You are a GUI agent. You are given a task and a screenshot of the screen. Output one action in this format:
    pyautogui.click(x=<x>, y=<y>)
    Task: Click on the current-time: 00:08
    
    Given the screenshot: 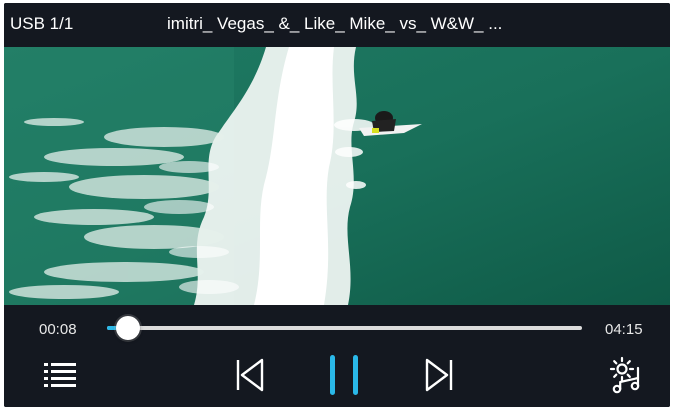 What is the action you would take?
    pyautogui.click(x=58, y=329)
    